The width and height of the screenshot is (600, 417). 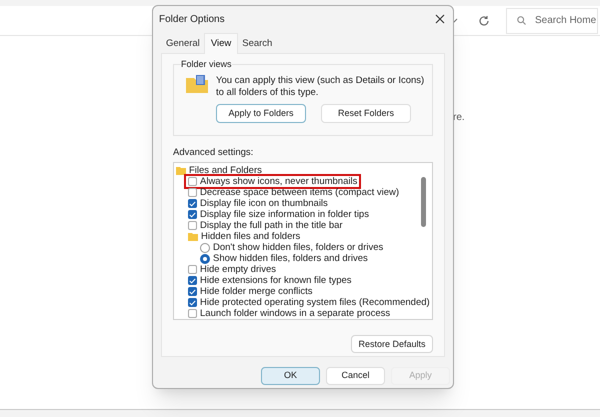 What do you see at coordinates (295, 314) in the screenshot?
I see `option-label: Launch folder windows in a separate process` at bounding box center [295, 314].